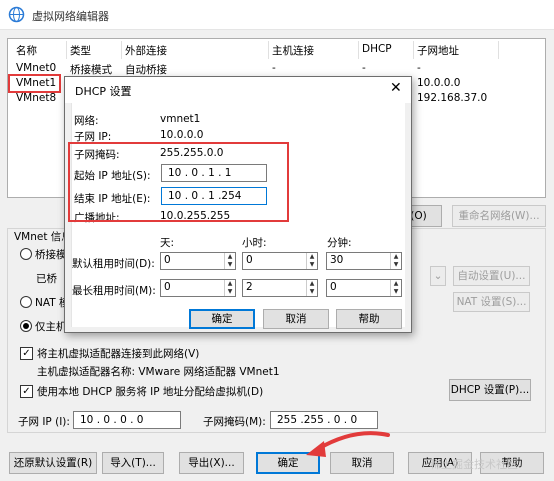 The width and height of the screenshot is (554, 481). What do you see at coordinates (80, 50) in the screenshot?
I see `col-type-header: 类型` at bounding box center [80, 50].